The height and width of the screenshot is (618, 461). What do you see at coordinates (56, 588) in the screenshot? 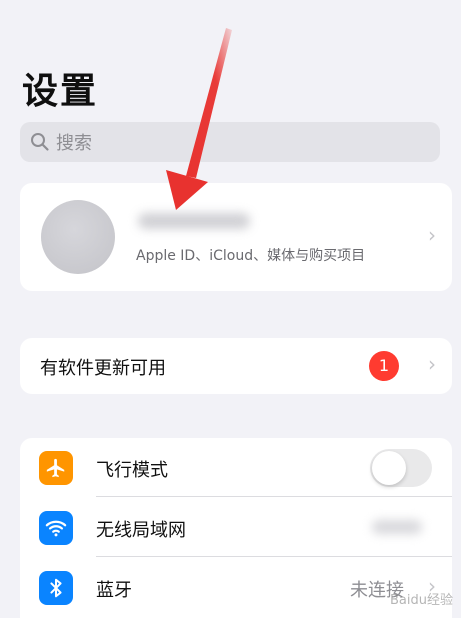
I see `bluetooth-icon` at bounding box center [56, 588].